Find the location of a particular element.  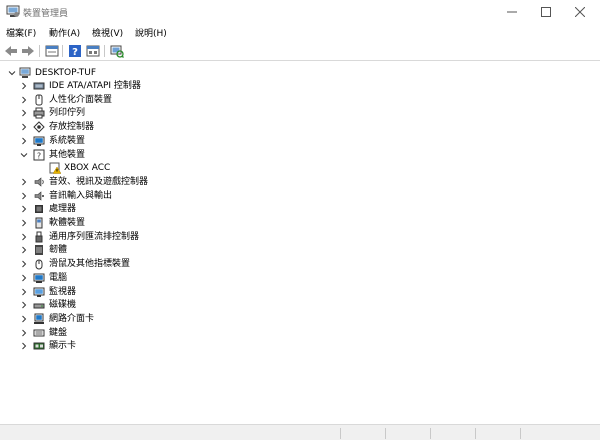

tree-item-label: XBOX ACC is located at coordinates (87, 168).